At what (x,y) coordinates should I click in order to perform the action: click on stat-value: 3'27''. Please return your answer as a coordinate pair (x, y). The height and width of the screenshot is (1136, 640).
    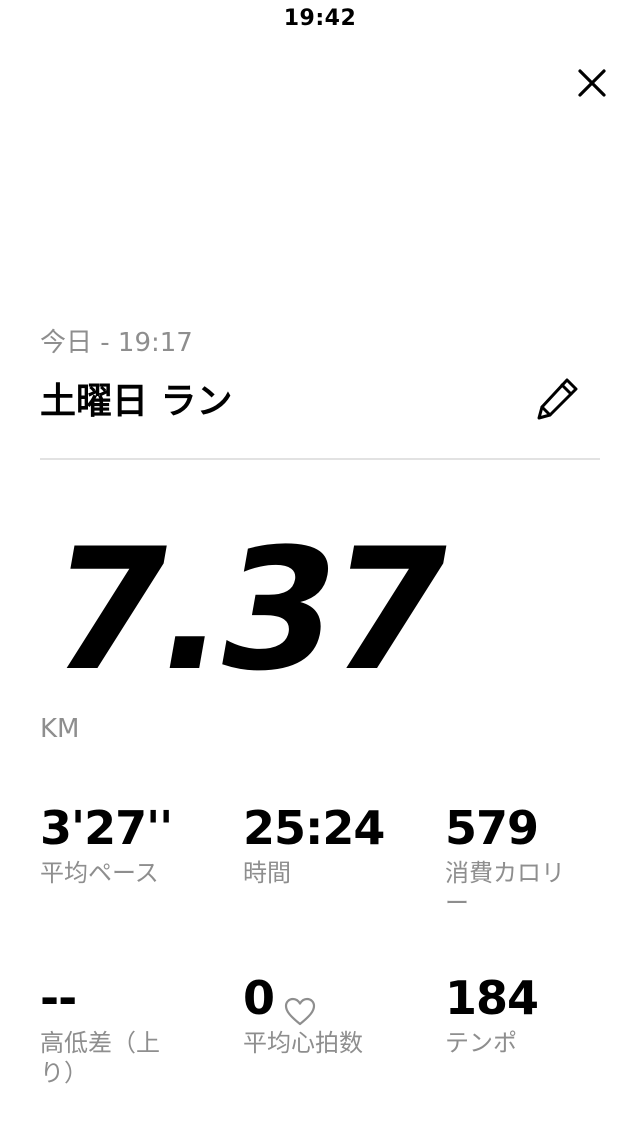
    Looking at the image, I should click on (106, 828).